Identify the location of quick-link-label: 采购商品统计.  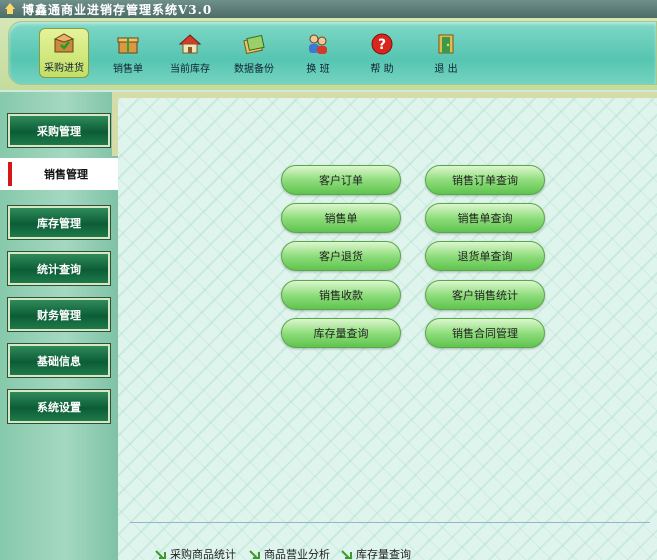
(203, 554).